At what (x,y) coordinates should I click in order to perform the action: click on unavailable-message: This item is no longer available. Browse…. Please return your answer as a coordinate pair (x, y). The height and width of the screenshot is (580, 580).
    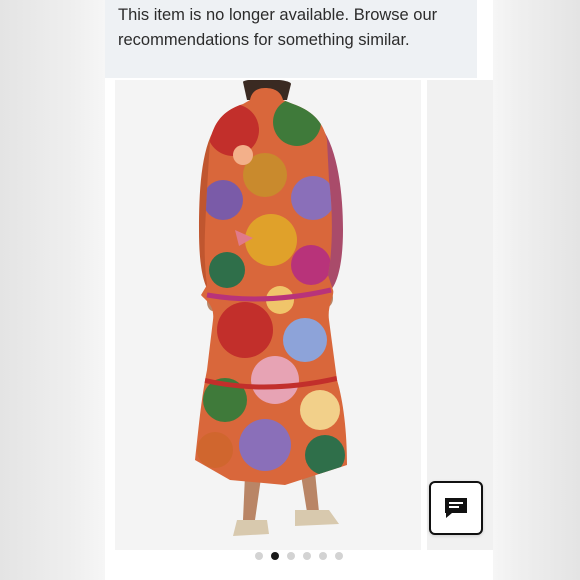
    Looking at the image, I should click on (278, 27).